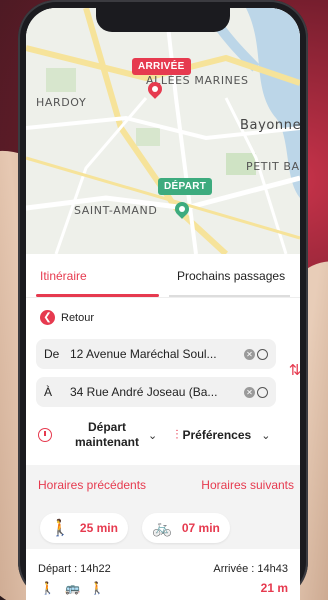 The image size is (328, 600). I want to click on depart-selector: Départ maintenant, so click(107, 435).